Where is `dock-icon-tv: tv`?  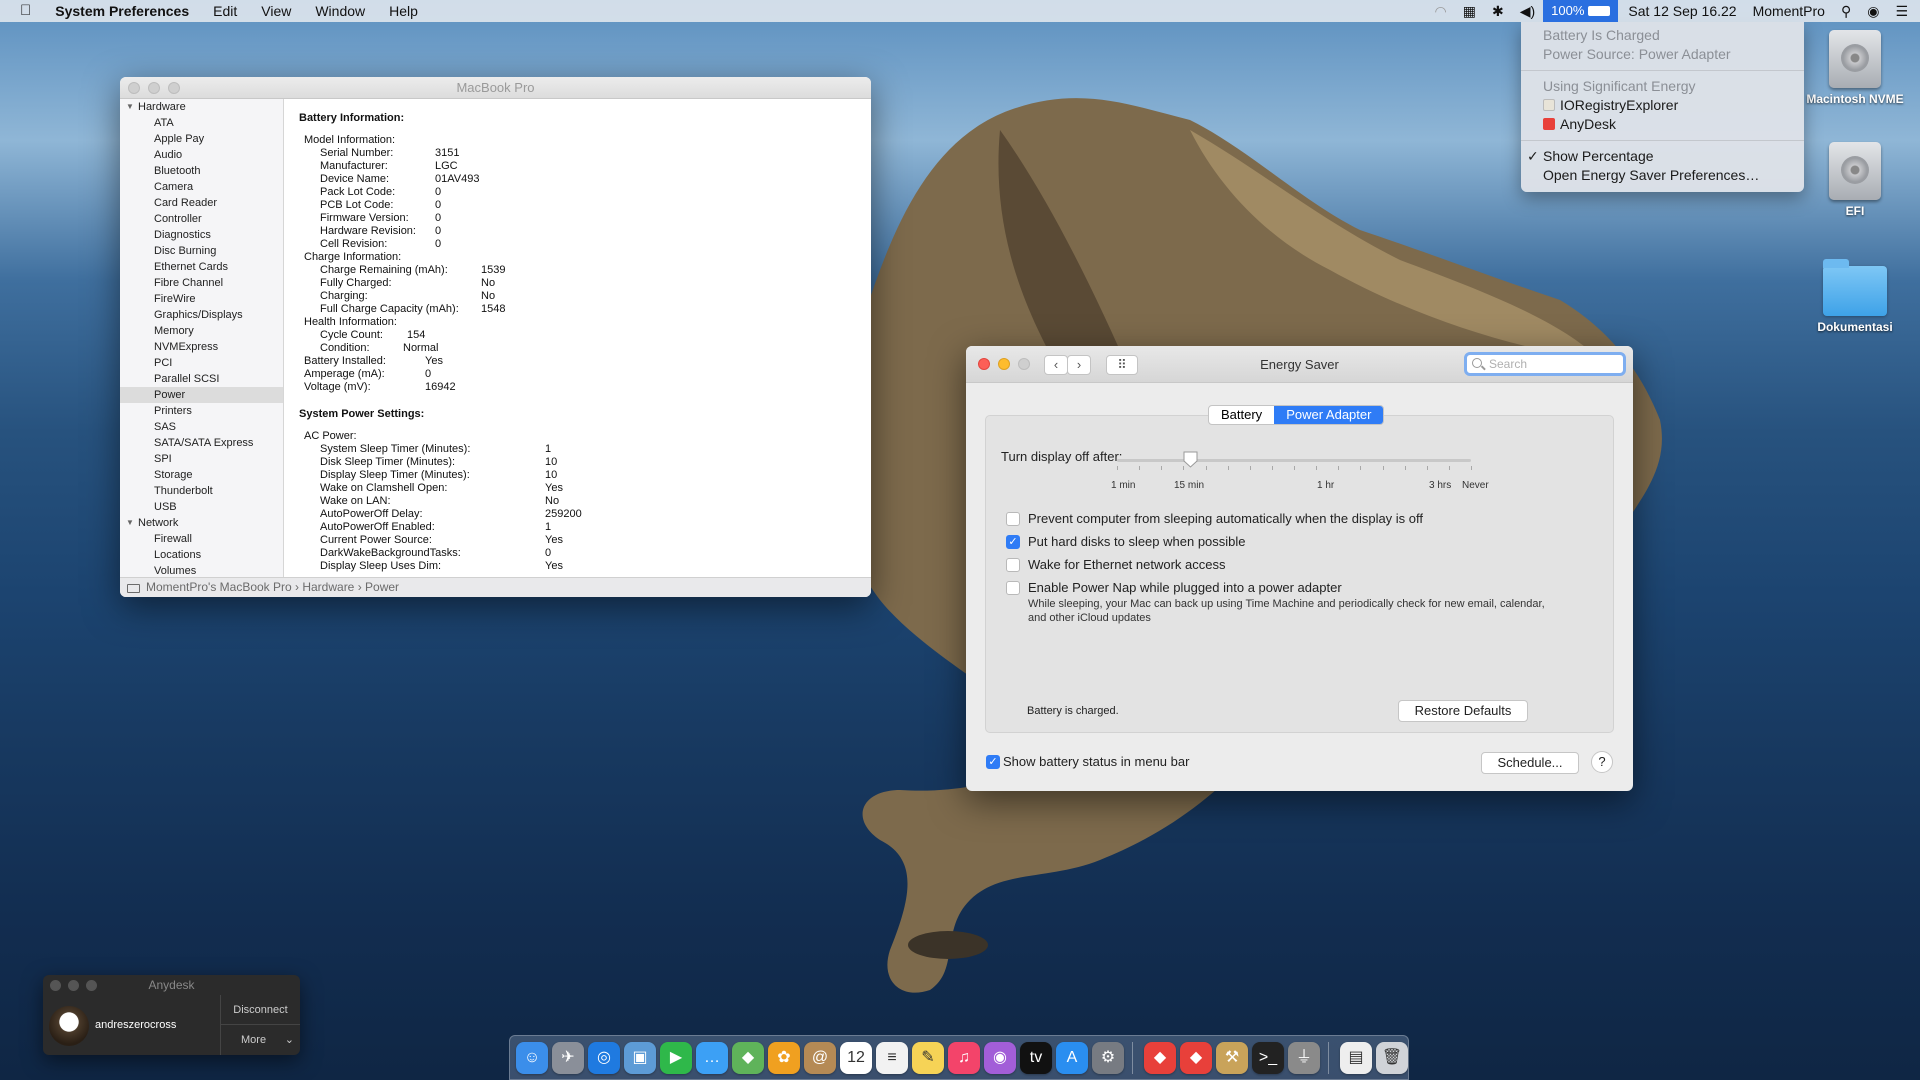
dock-icon-tv: tv is located at coordinates (1036, 1057).